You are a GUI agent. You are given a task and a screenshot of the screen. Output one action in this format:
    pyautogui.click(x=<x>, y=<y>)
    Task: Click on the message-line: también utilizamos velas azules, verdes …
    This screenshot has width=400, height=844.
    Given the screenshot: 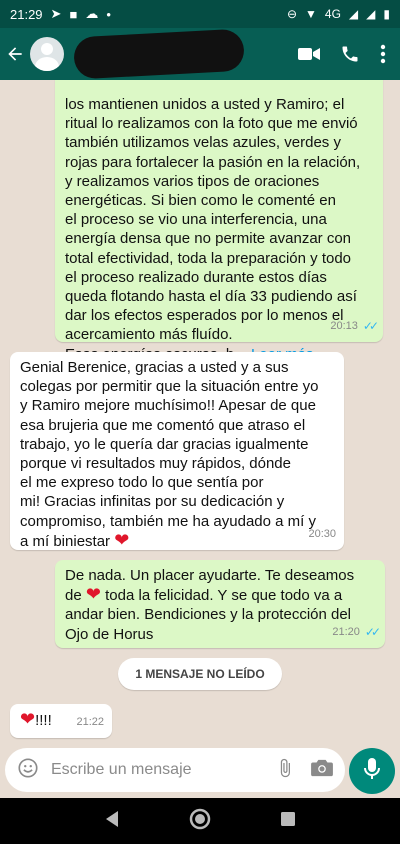 What is the action you would take?
    pyautogui.click(x=203, y=143)
    